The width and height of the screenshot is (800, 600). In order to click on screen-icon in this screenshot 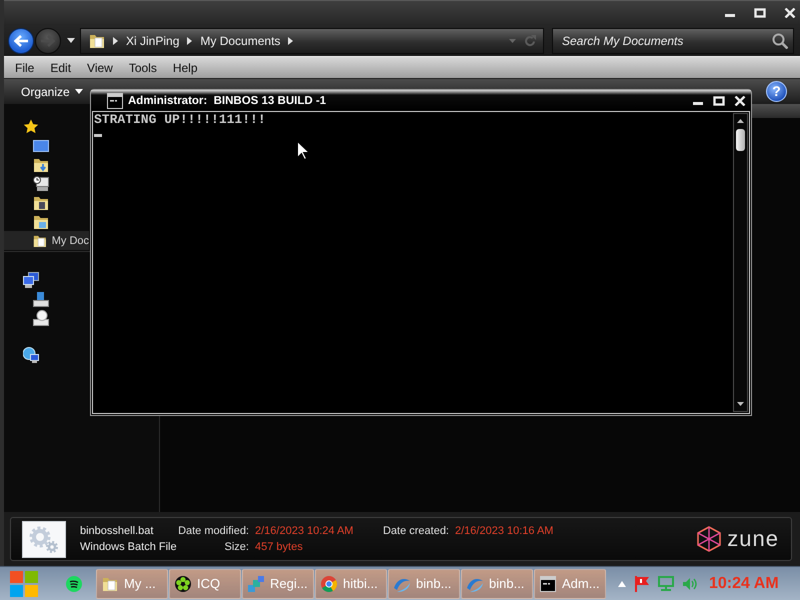, I will do `click(41, 146)`.